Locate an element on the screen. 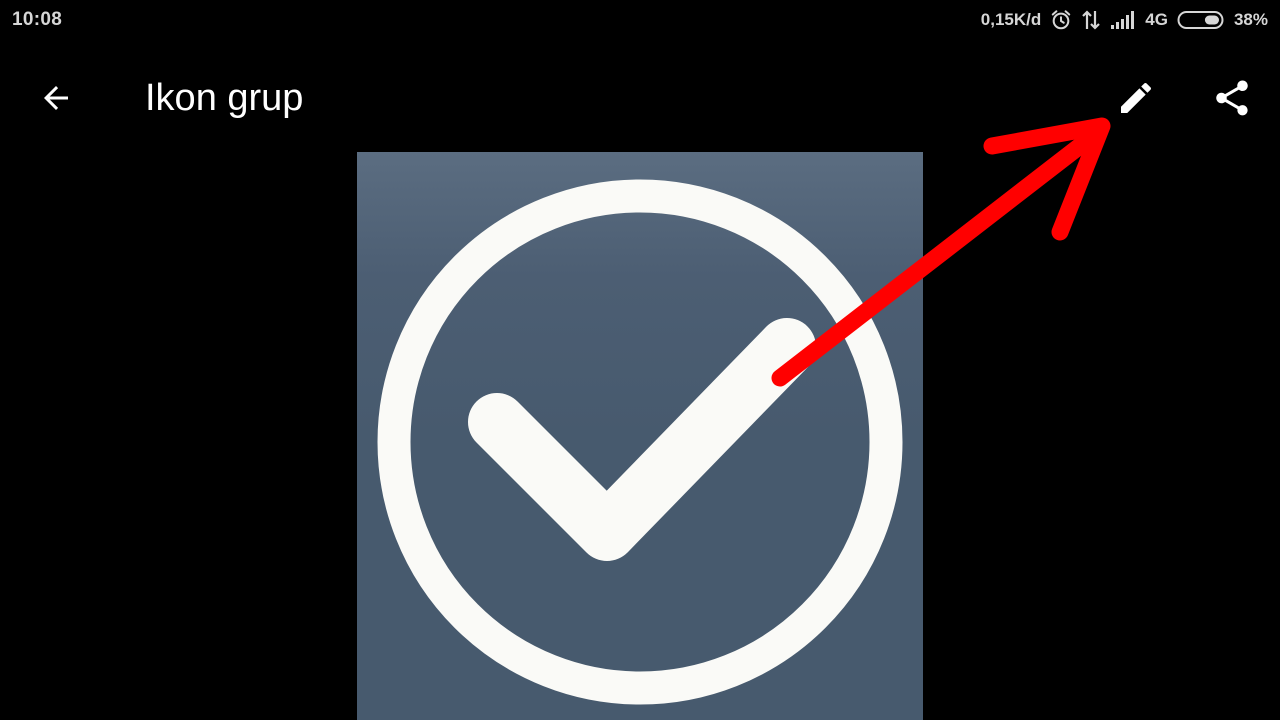 The height and width of the screenshot is (720, 1280). share-icon is located at coordinates (1232, 98).